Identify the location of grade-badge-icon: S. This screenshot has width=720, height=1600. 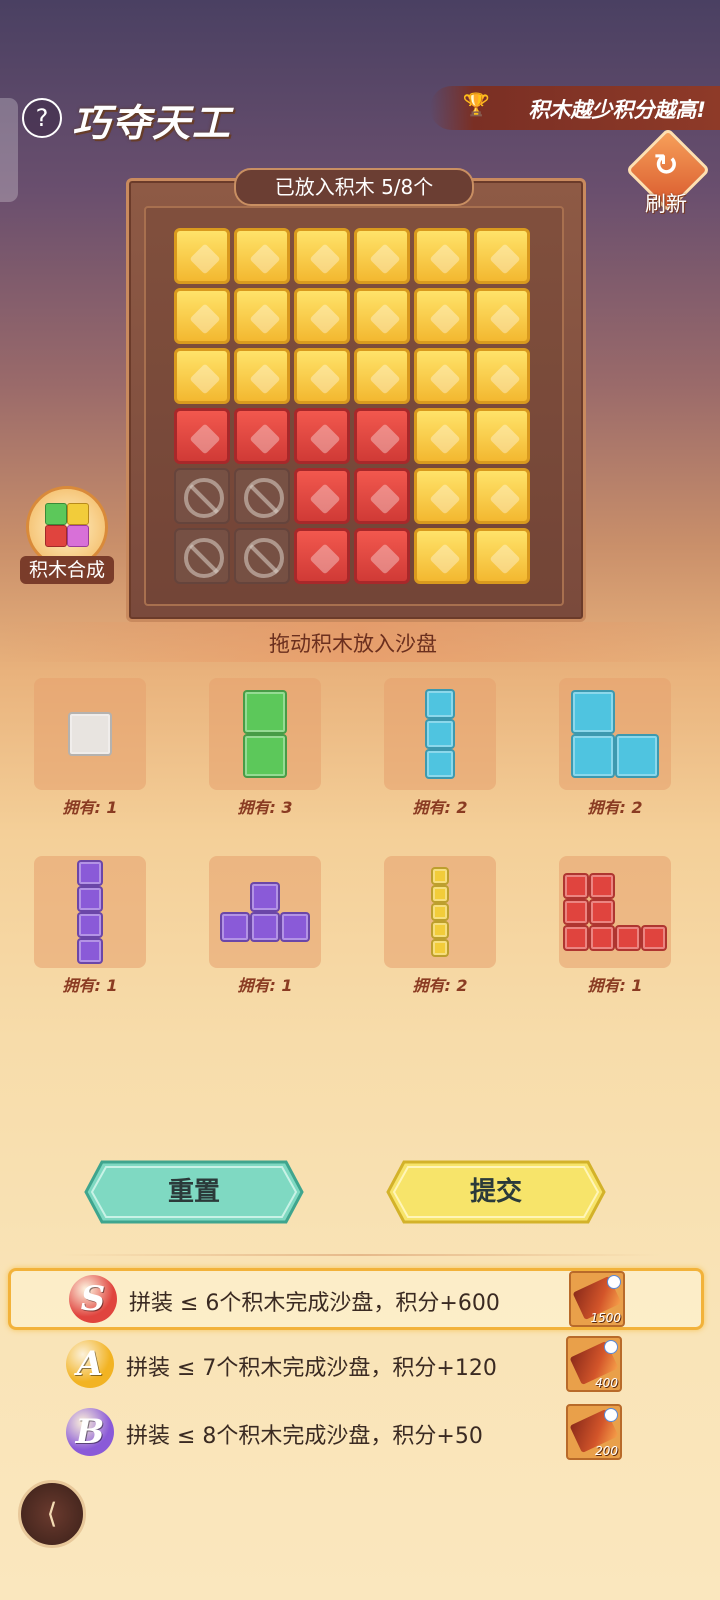
(93, 1299).